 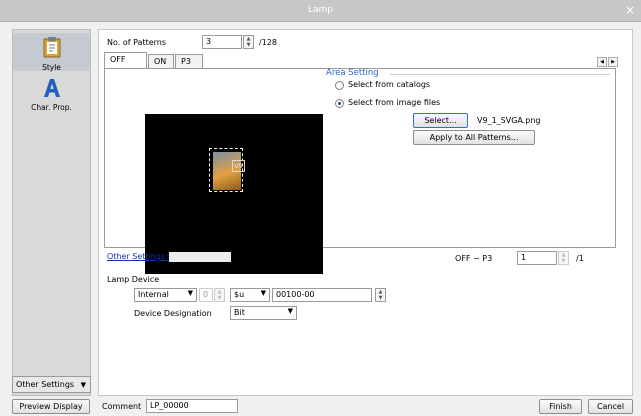 I want to click on area-setting-title: Area Setting, so click(x=352, y=73).